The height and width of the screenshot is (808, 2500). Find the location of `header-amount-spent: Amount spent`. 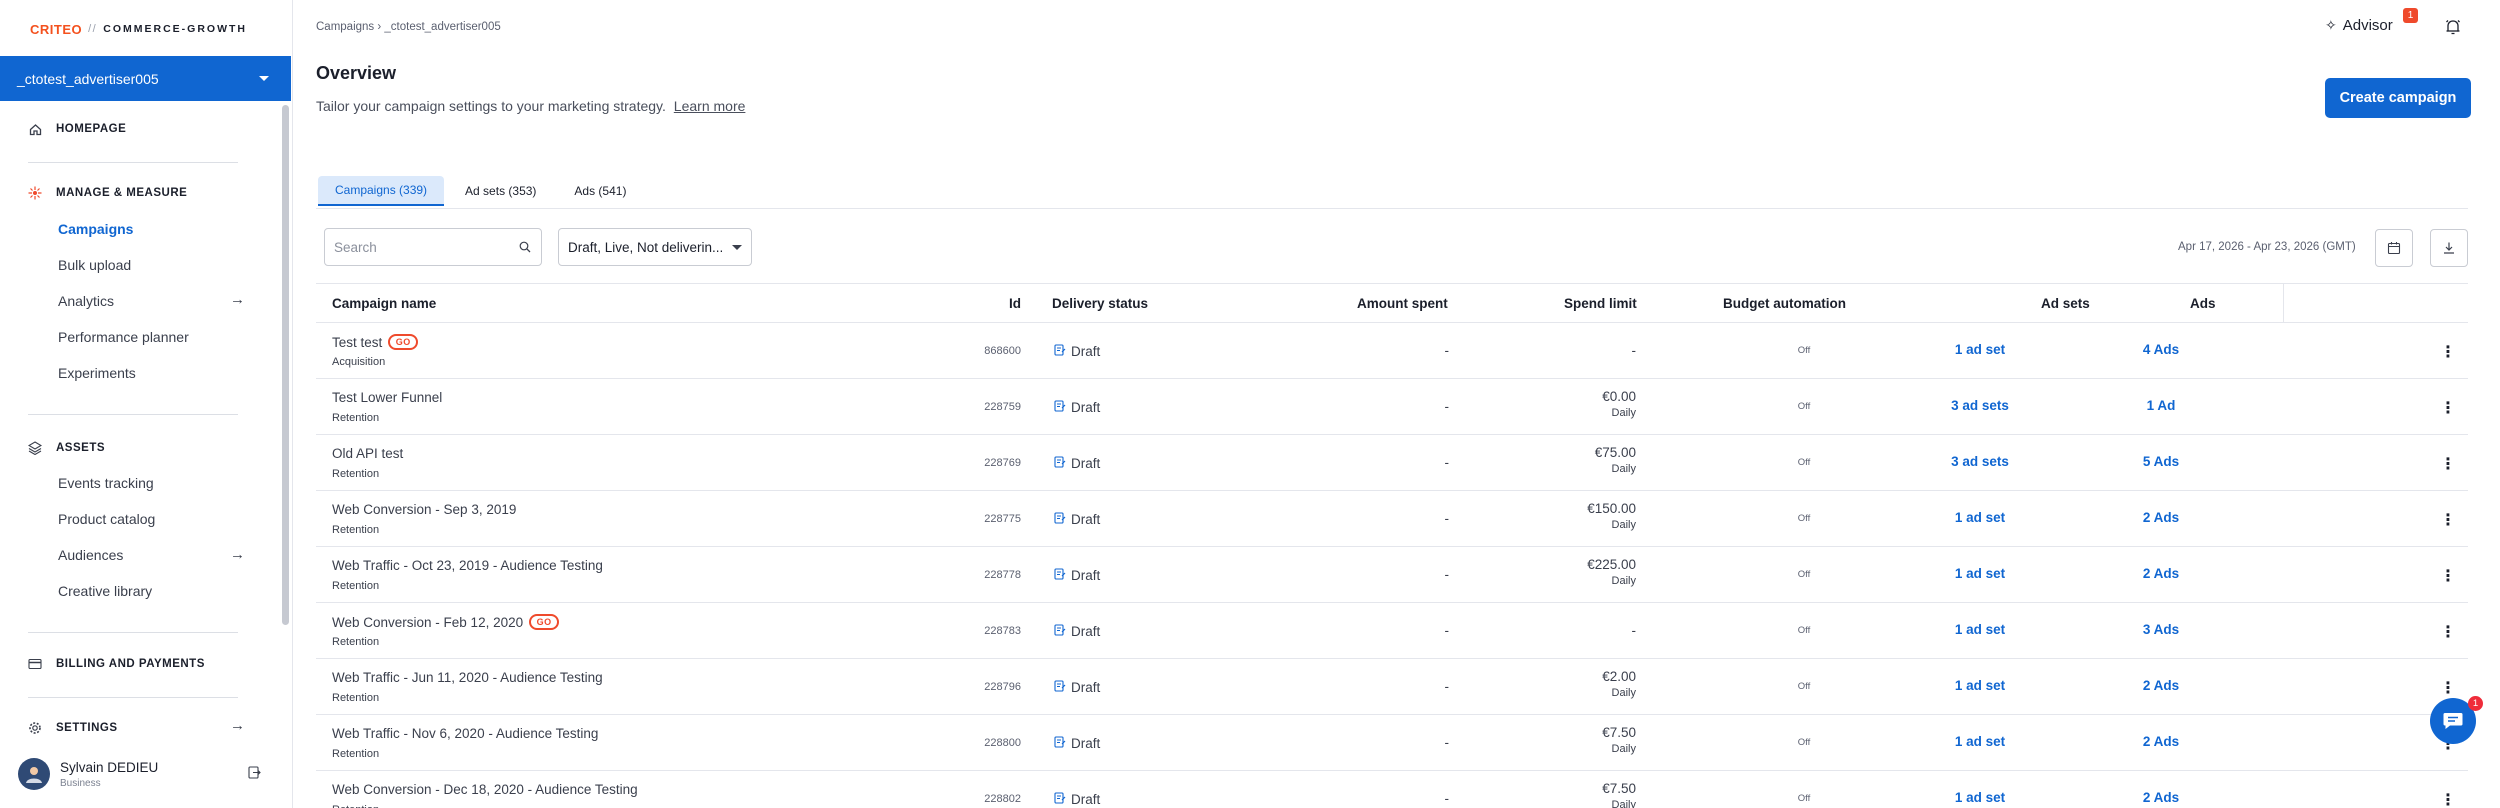

header-amount-spent: Amount spent is located at coordinates (1402, 303).